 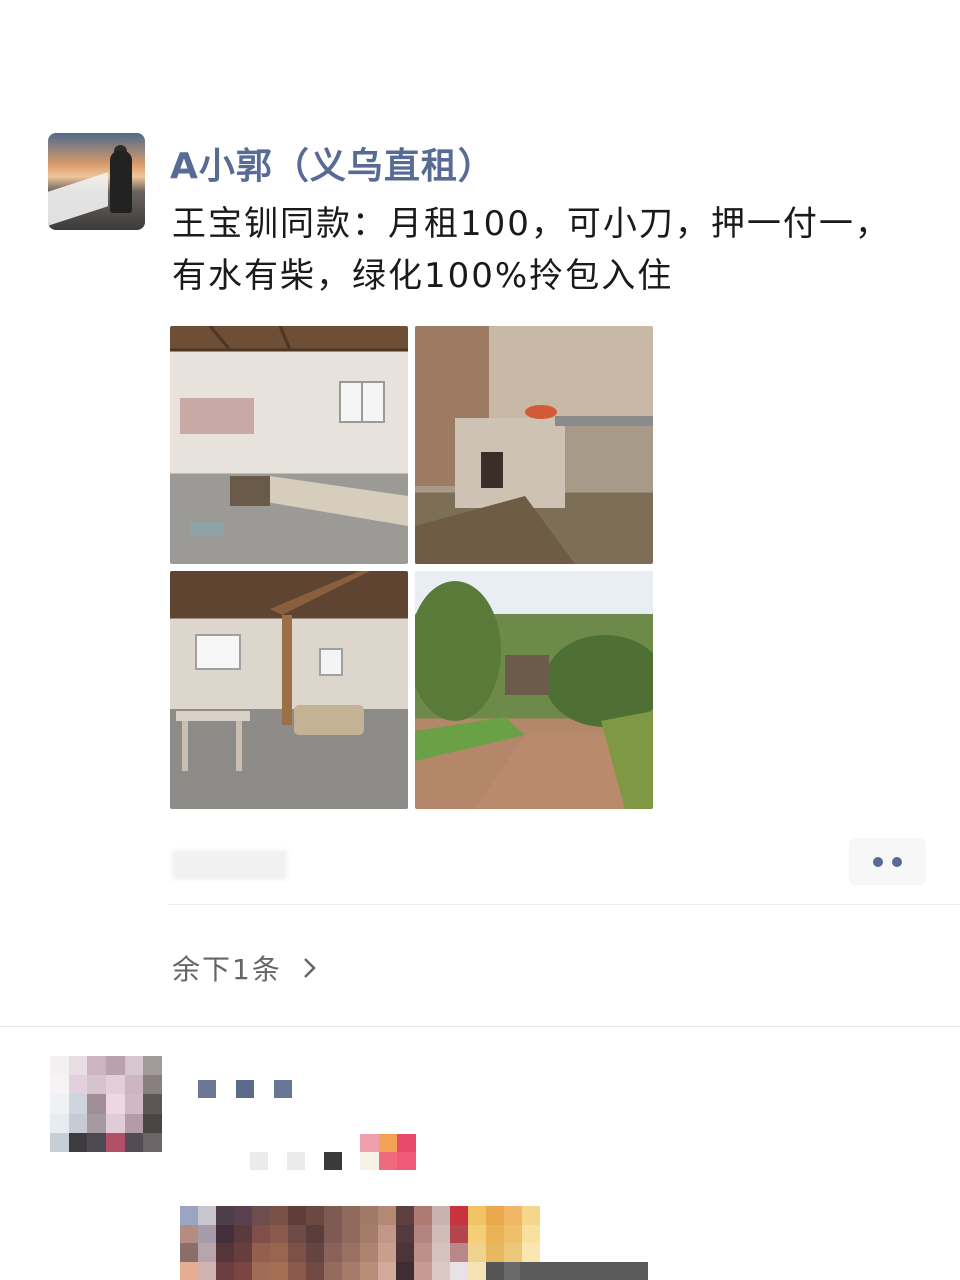 What do you see at coordinates (480, 1026) in the screenshot?
I see `section-divider` at bounding box center [480, 1026].